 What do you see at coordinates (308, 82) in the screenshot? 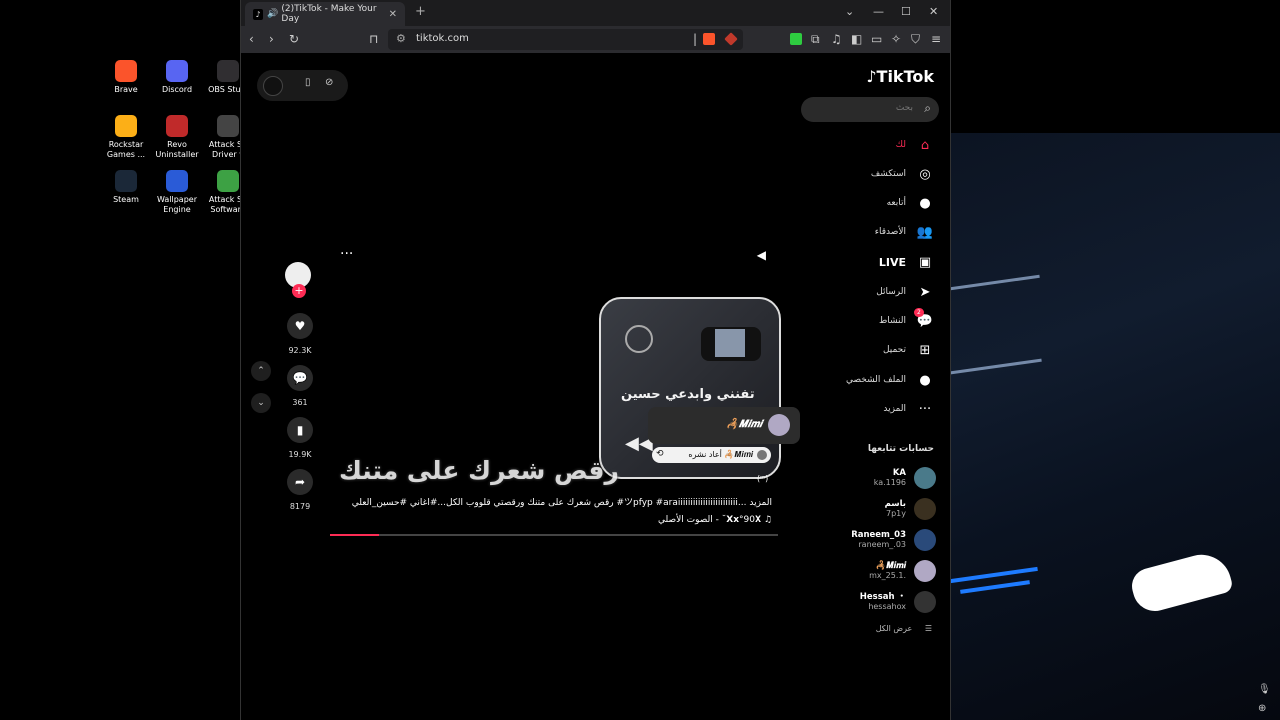
I see `device-icon: ▯` at bounding box center [308, 82].